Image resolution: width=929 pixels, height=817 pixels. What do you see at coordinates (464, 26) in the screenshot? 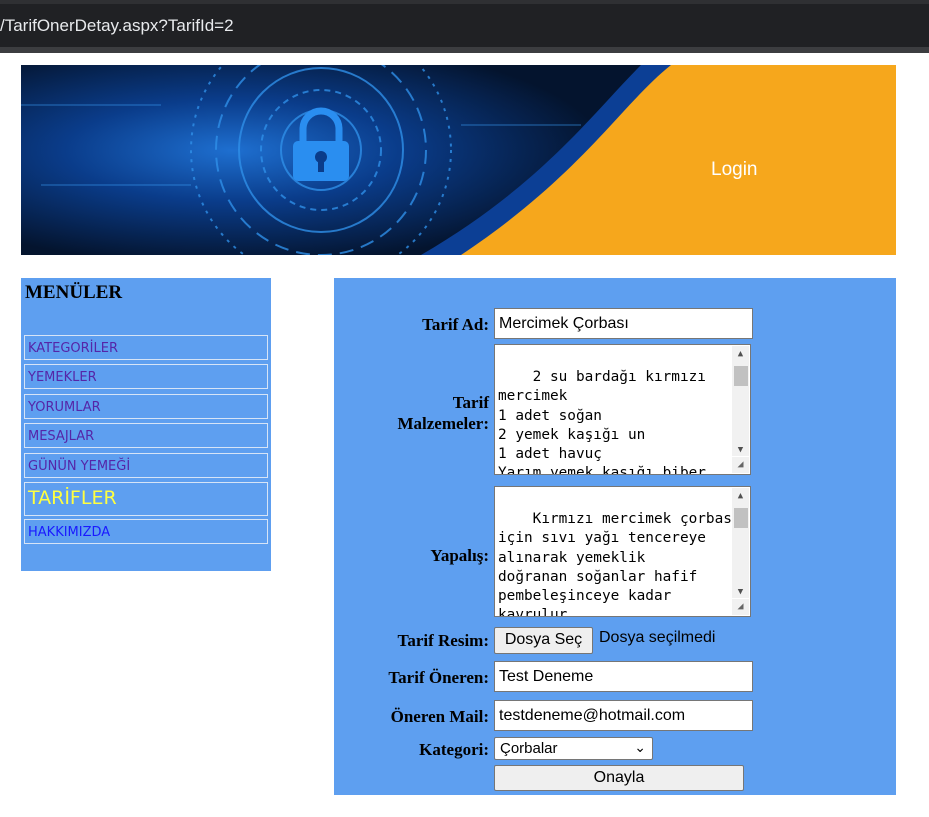
I see `browser-address-bar: /TarifOnerDetay.aspx?TarifId=2` at bounding box center [464, 26].